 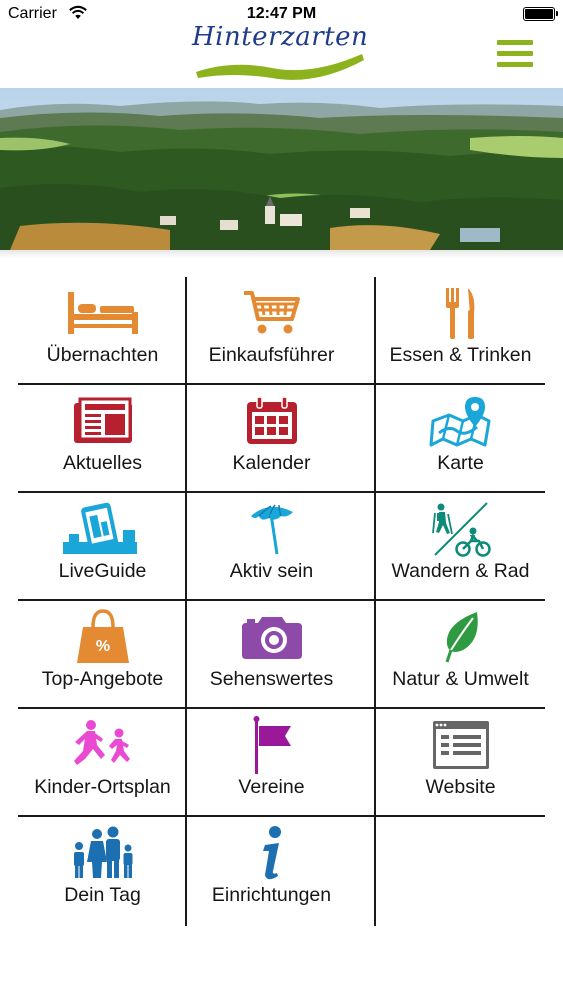 What do you see at coordinates (460, 787) in the screenshot?
I see `menu-item-label: Website` at bounding box center [460, 787].